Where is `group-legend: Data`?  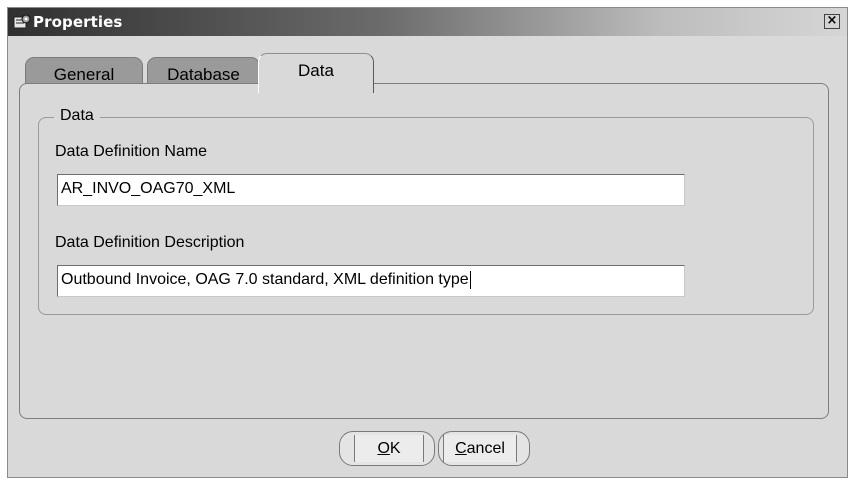
group-legend: Data is located at coordinates (77, 116).